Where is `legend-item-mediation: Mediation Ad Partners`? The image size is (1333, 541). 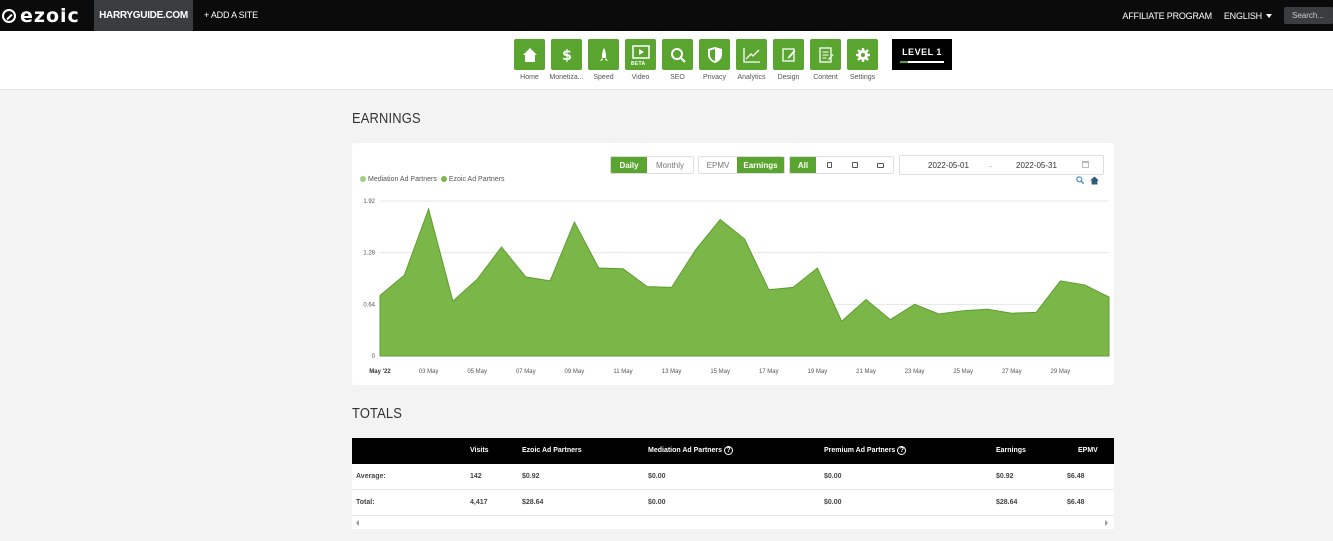
legend-item-mediation: Mediation Ad Partners is located at coordinates (398, 179).